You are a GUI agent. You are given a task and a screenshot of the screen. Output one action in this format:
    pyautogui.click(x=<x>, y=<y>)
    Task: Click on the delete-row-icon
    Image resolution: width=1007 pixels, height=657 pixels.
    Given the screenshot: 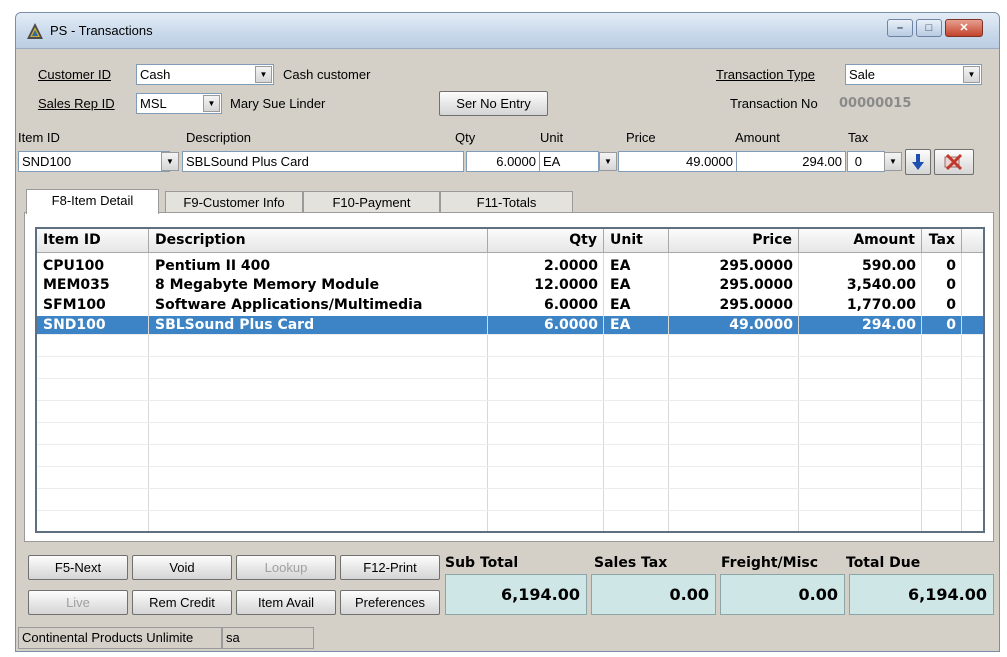 What is the action you would take?
    pyautogui.click(x=953, y=162)
    